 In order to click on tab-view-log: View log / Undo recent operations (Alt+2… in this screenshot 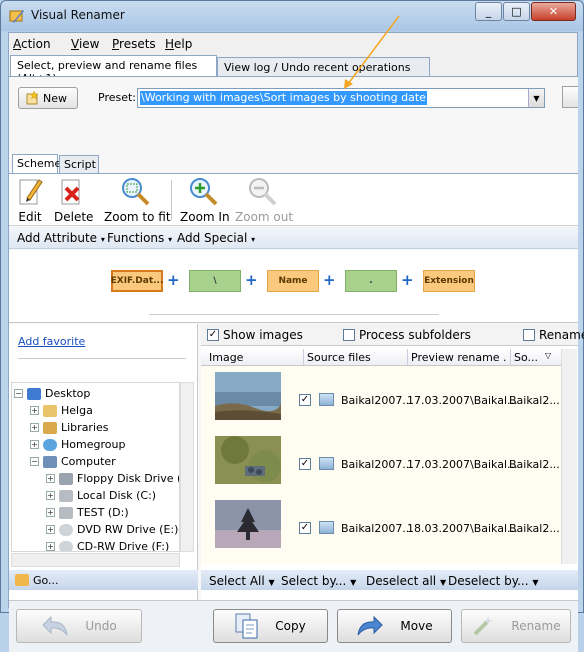, I will do `click(323, 72)`.